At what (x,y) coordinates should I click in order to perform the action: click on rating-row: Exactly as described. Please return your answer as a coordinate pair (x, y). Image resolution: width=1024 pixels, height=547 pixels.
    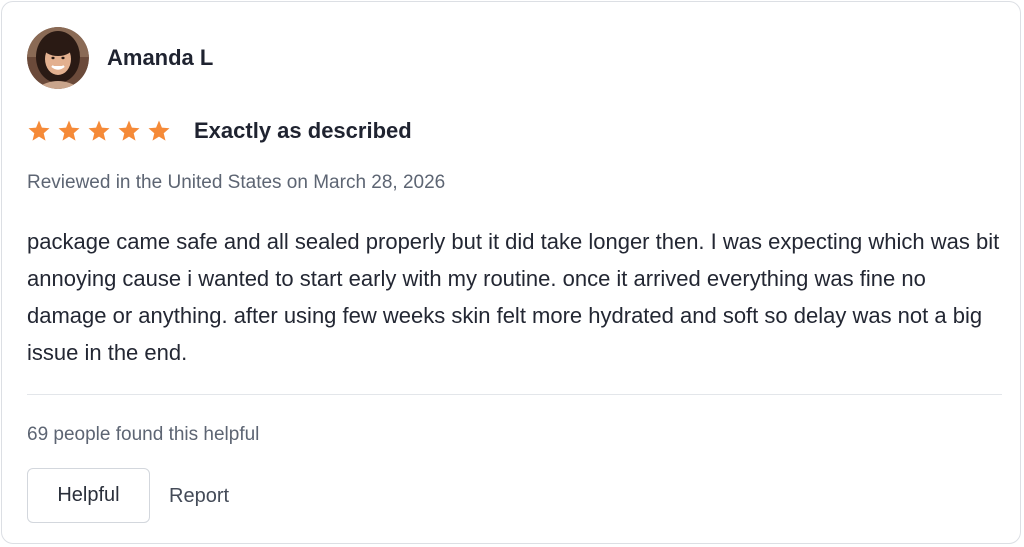
    Looking at the image, I should click on (219, 131).